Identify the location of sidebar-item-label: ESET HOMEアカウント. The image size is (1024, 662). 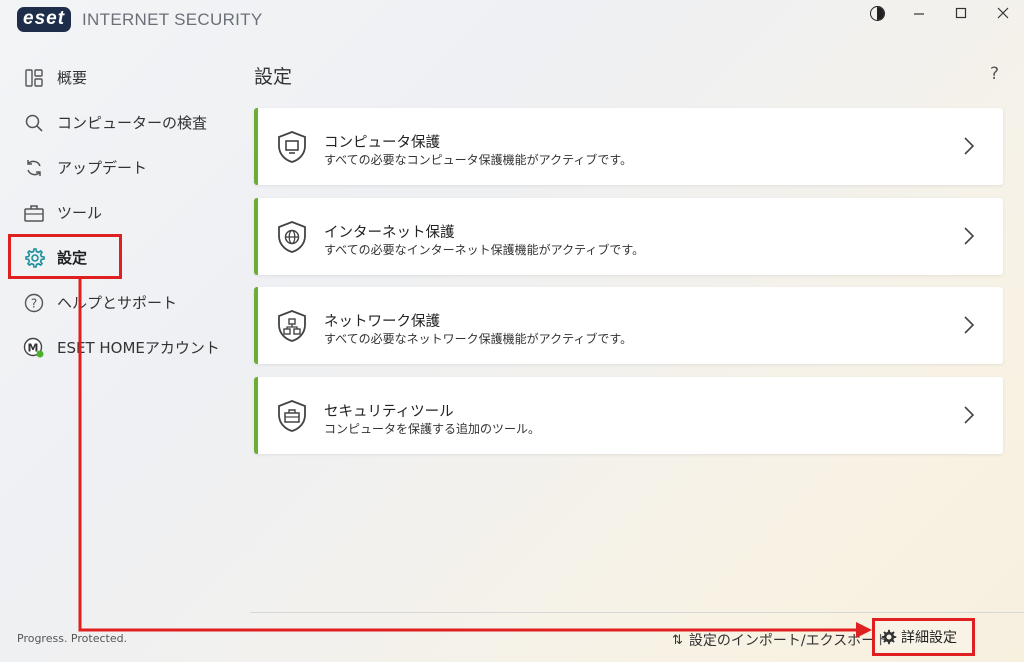
(138, 348).